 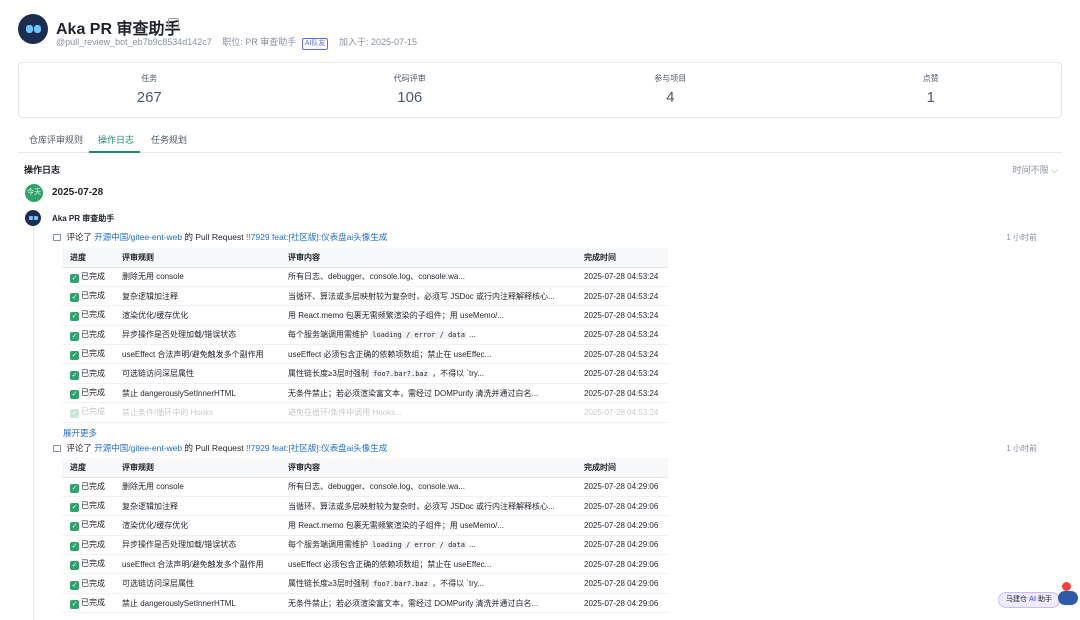 What do you see at coordinates (134, 42) in the screenshot?
I see `bot-handle: @pull_review_bot_eb7b9c8534d142c7` at bounding box center [134, 42].